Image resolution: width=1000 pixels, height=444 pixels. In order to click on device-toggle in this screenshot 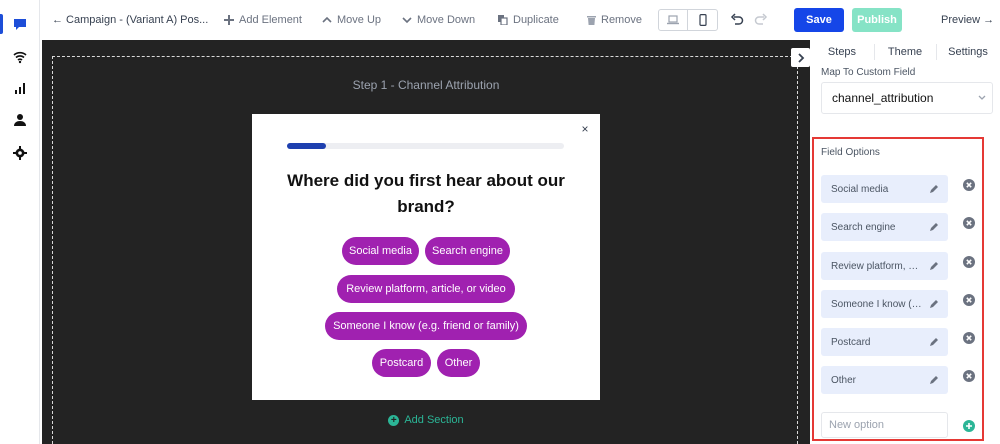, I will do `click(688, 20)`.